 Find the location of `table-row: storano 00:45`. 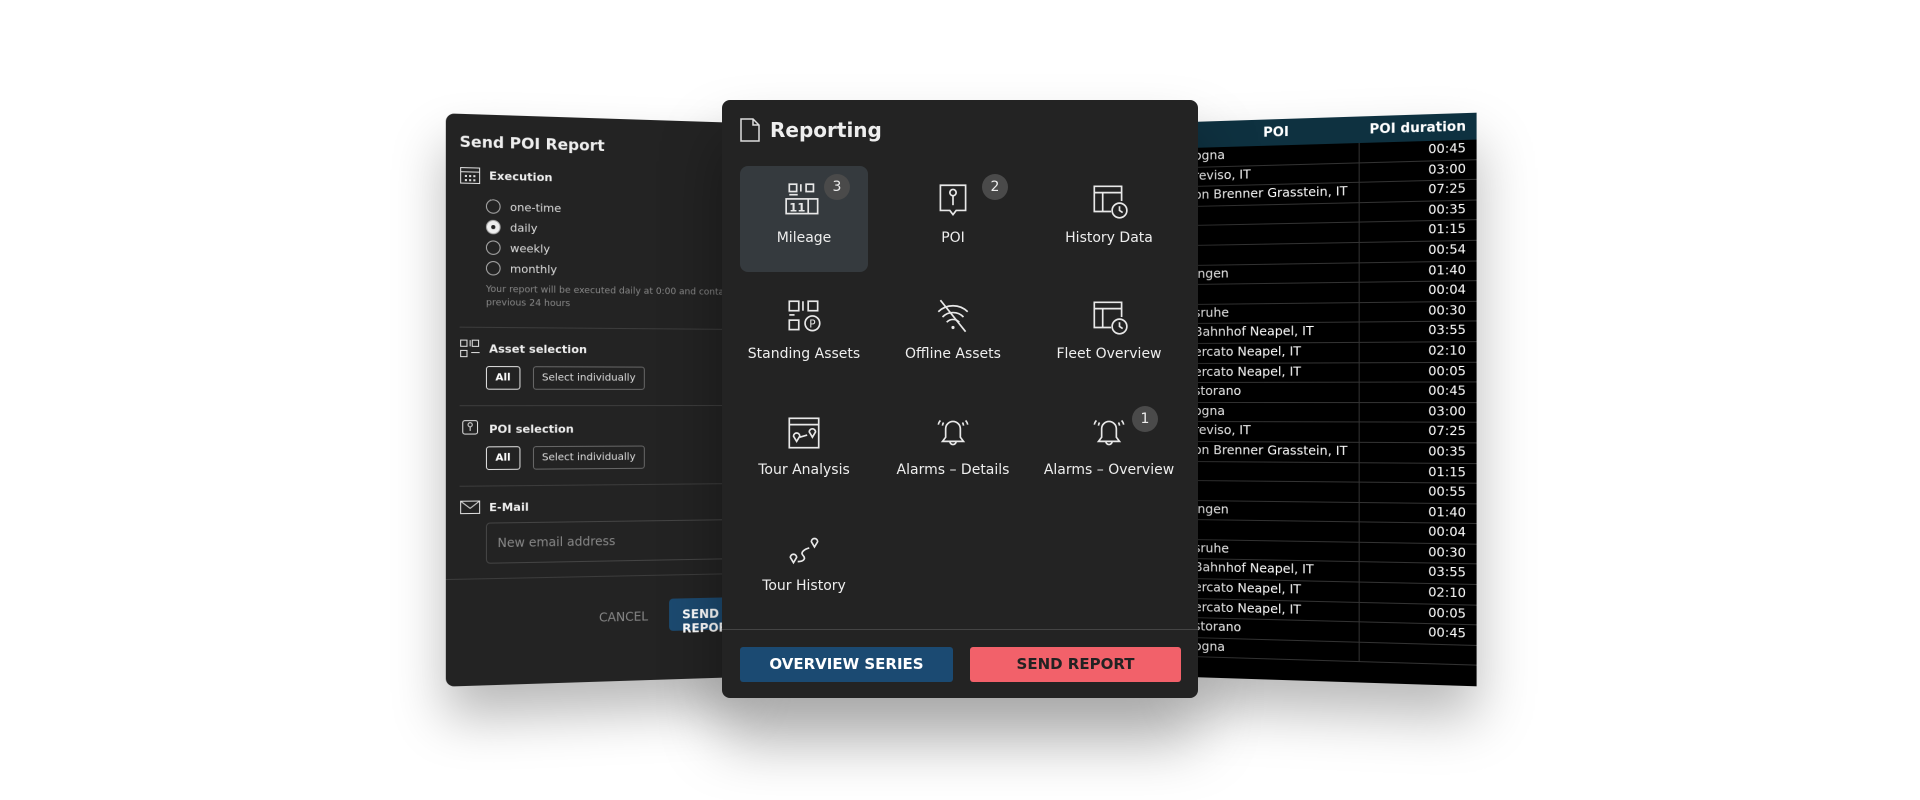

table-row: storano 00:45 is located at coordinates (1333, 393).